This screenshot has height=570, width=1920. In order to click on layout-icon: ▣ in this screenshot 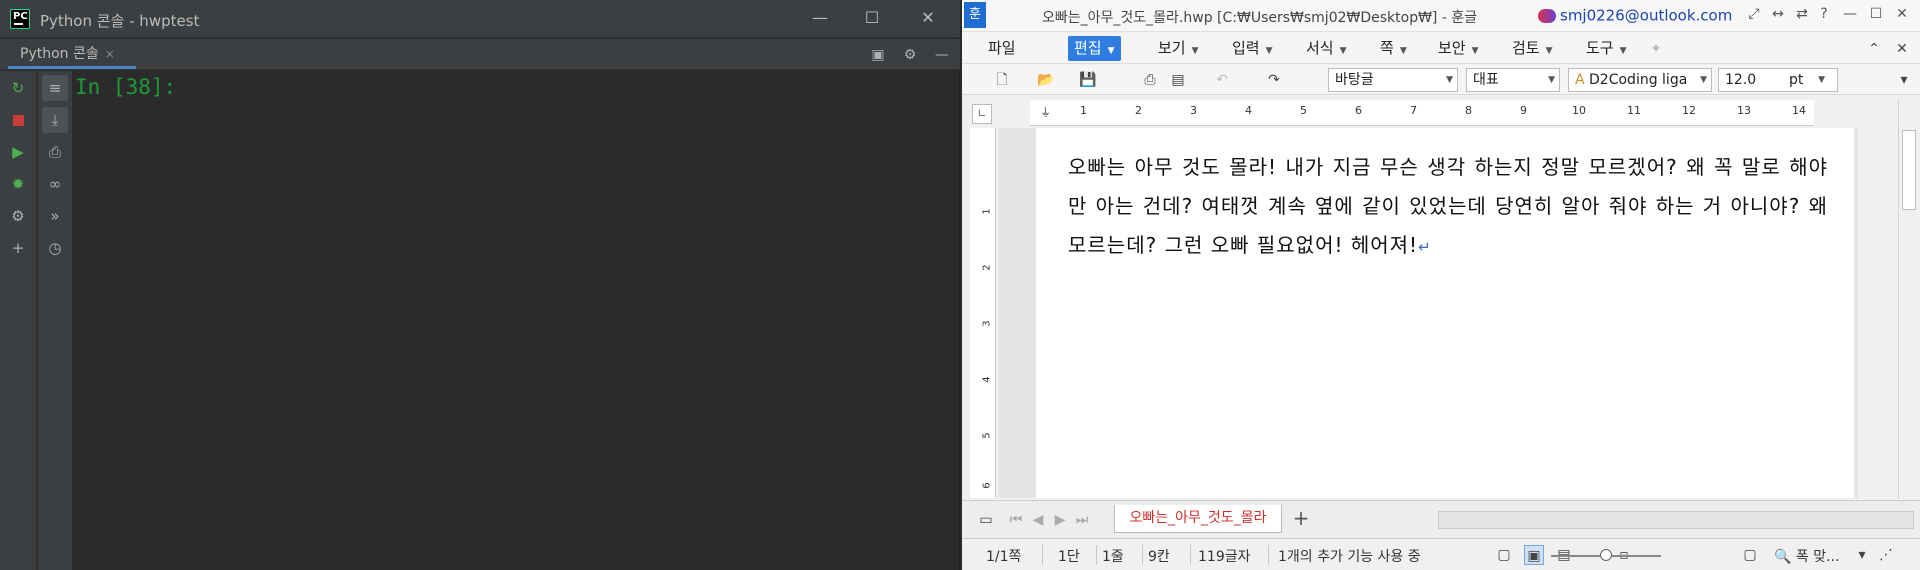, I will do `click(878, 55)`.